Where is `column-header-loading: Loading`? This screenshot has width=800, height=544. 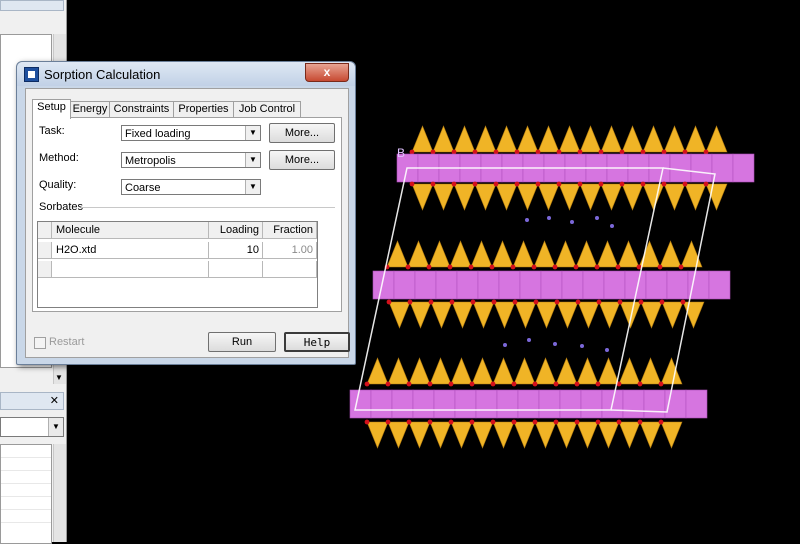
column-header-loading: Loading is located at coordinates (236, 230).